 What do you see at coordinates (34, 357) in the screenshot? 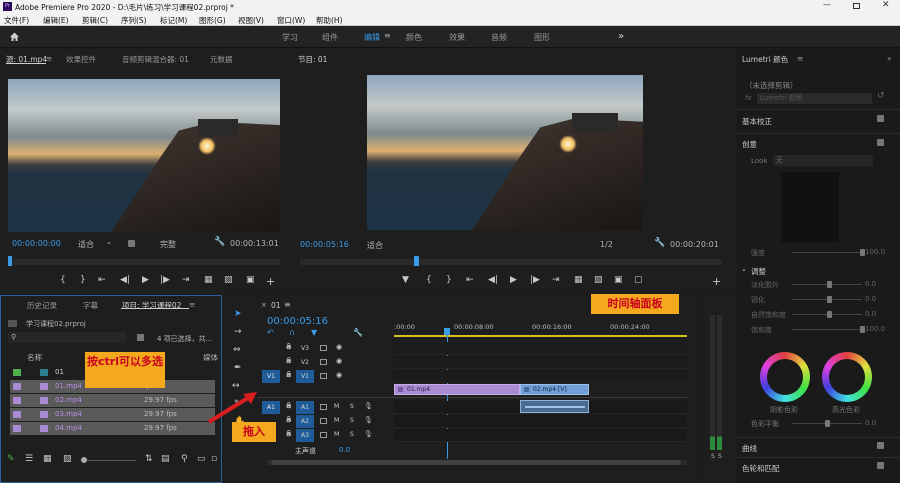
I see `col-name: 名称` at bounding box center [34, 357].